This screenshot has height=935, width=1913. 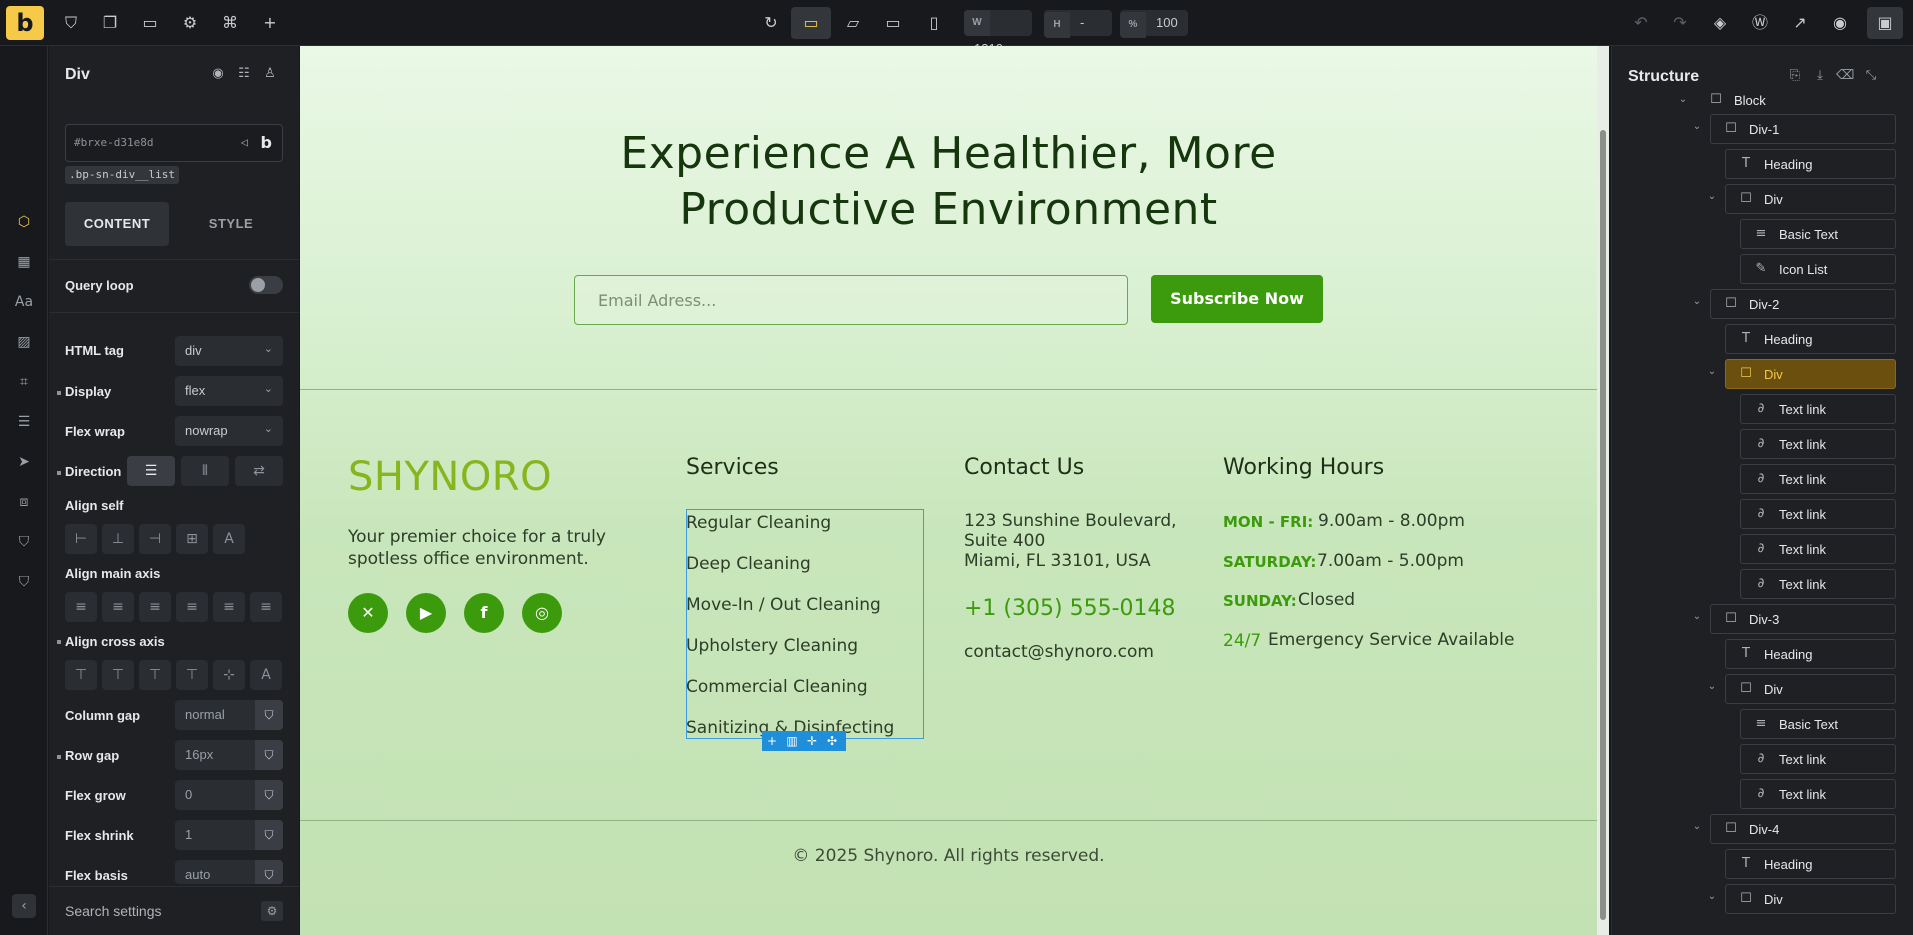 I want to click on address-line: 123 Sunshine Boulevard,, so click(x=1070, y=521).